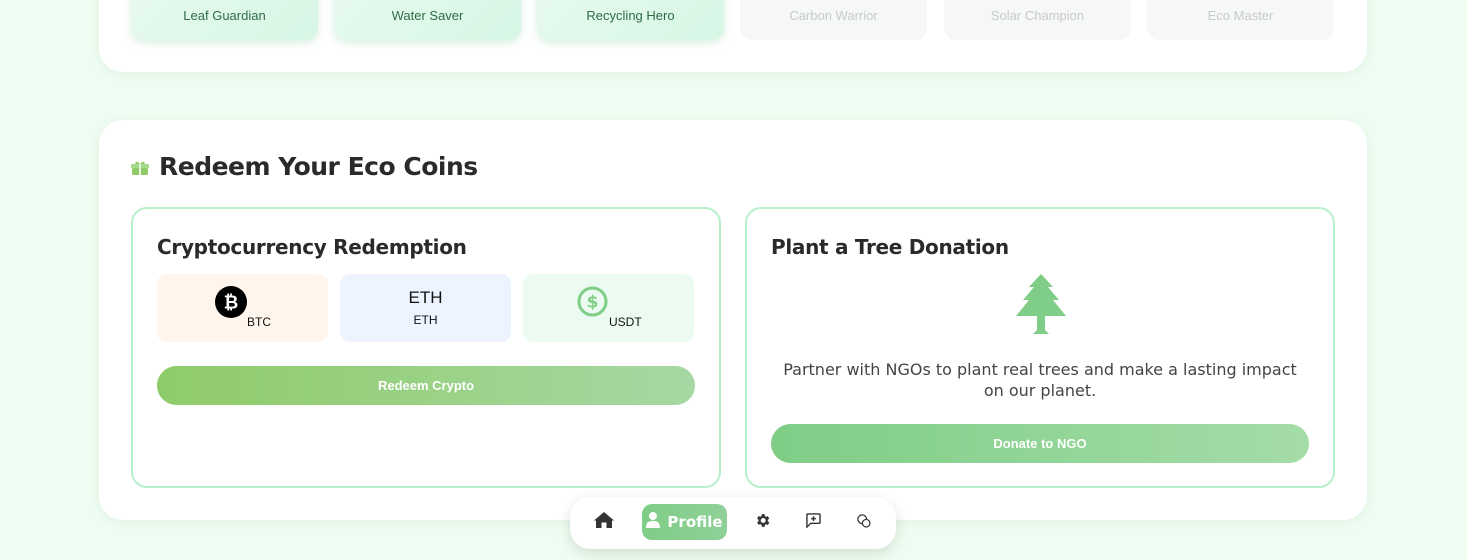  I want to click on section-header: Redeem Your Eco Coins, so click(304, 166).